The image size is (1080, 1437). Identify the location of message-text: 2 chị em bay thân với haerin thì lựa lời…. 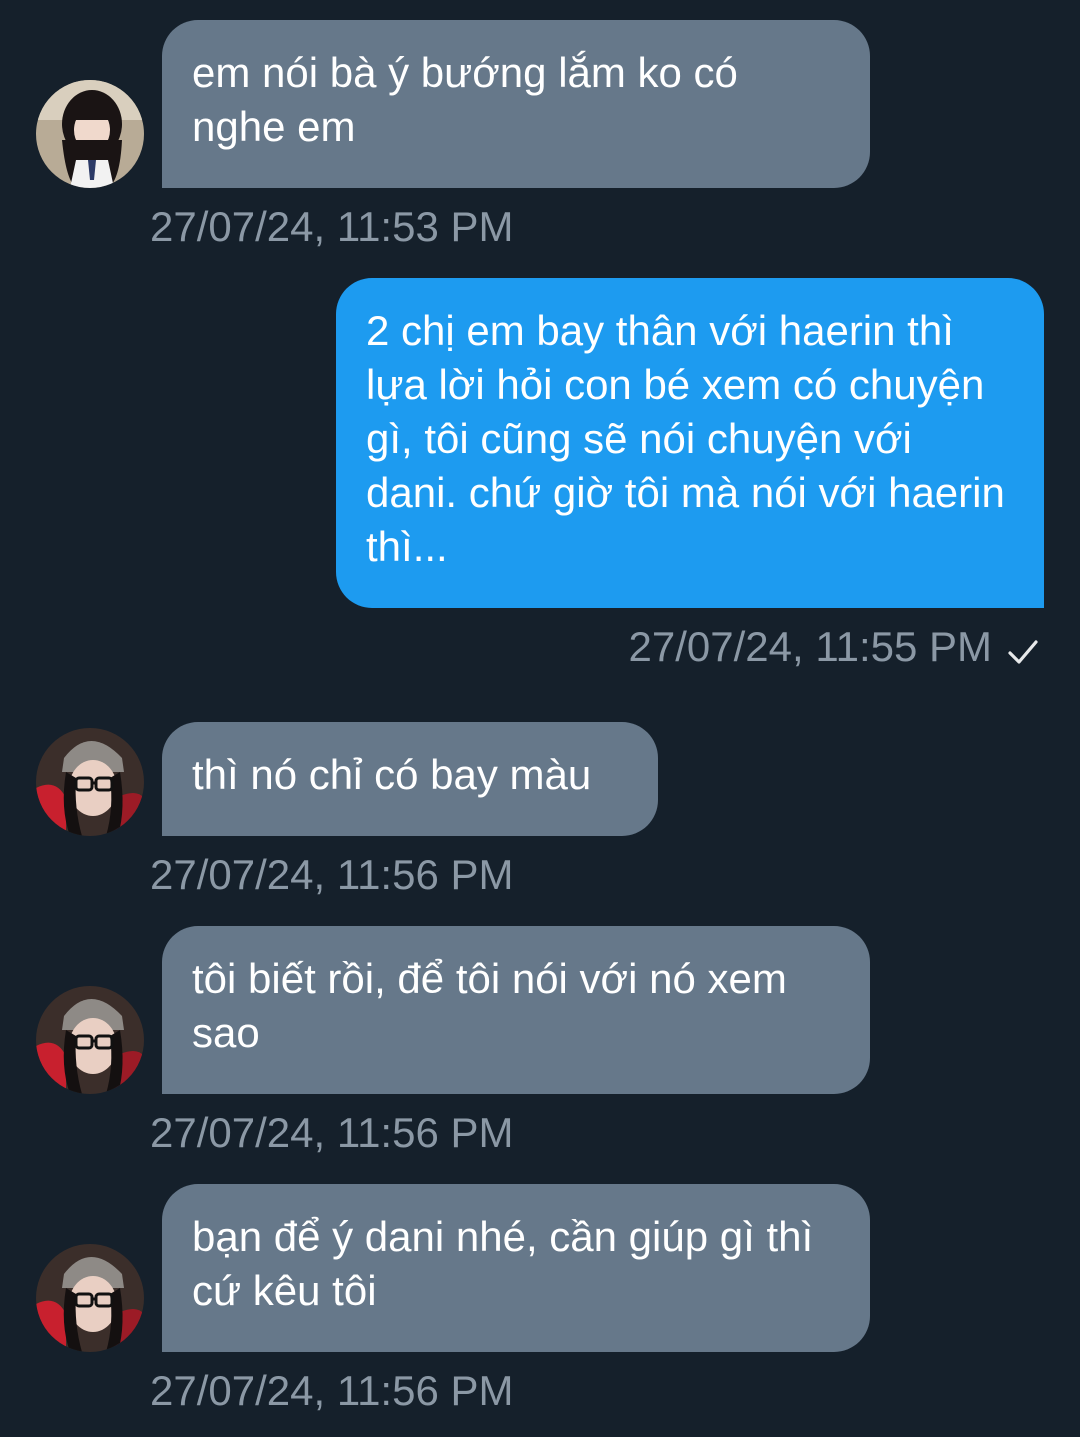
(685, 438).